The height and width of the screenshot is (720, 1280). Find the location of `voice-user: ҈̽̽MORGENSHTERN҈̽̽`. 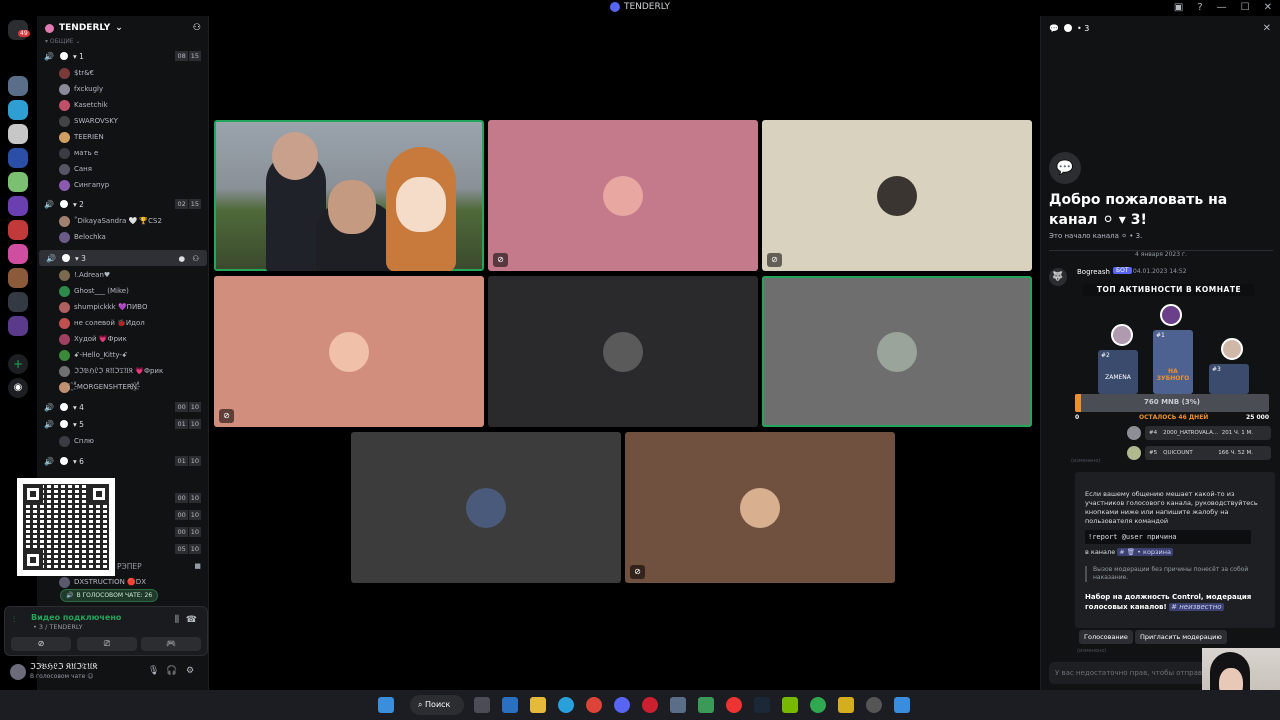

voice-user: ҈̽̽MORGENSHTERN҈̽̽ is located at coordinates (99, 387).